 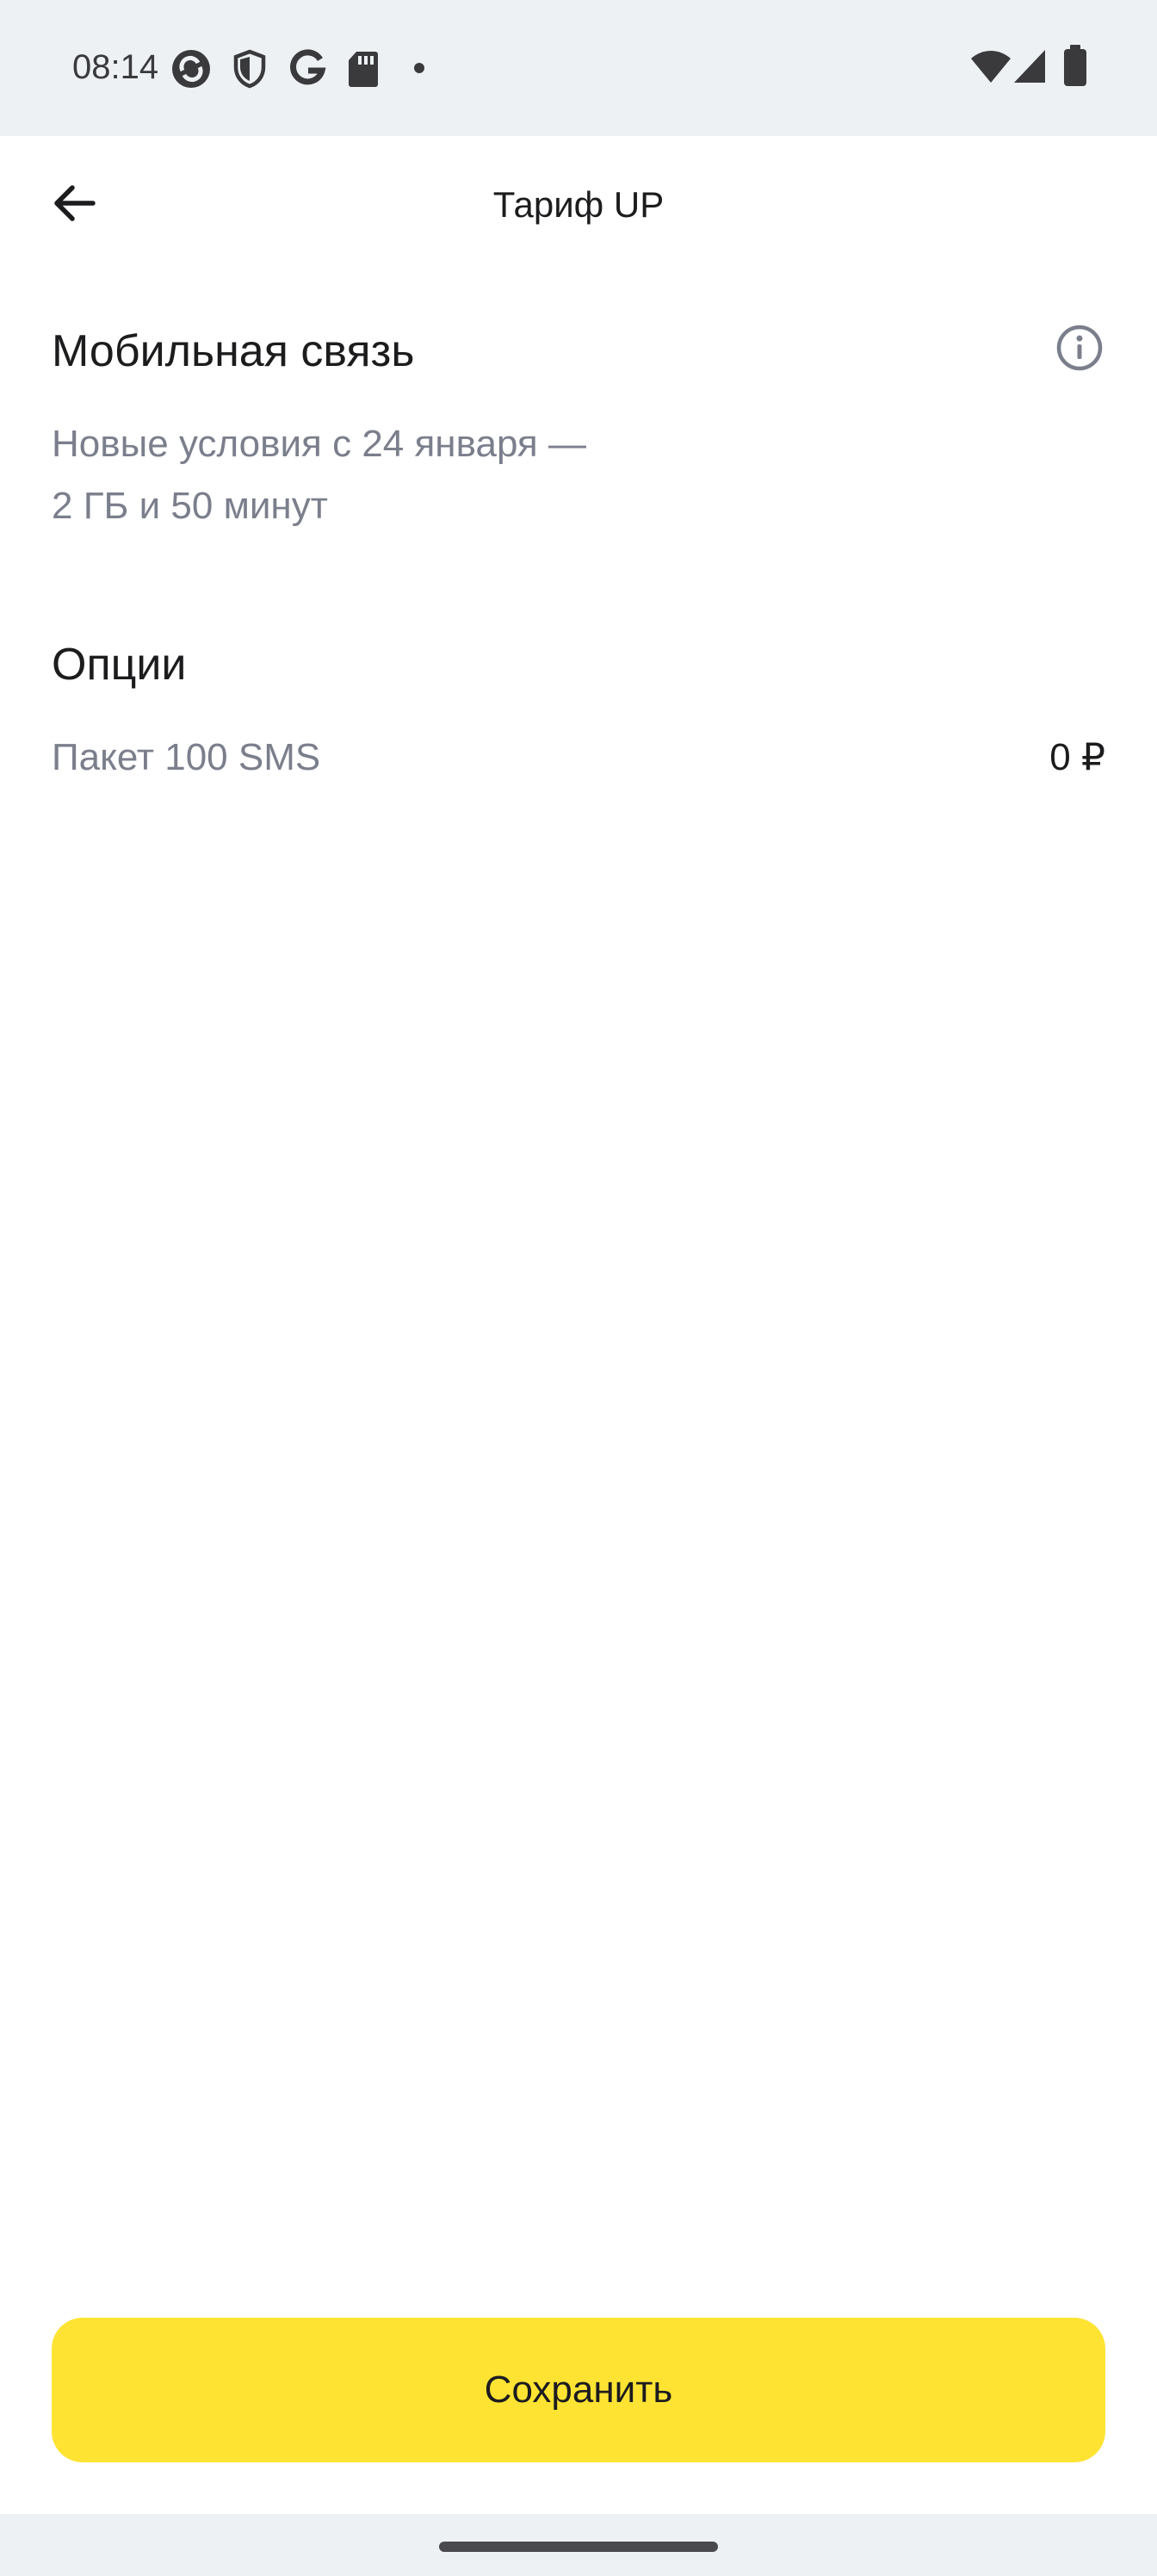 I want to click on description-line-2: 2 ГБ и 50 минут, so click(x=190, y=506).